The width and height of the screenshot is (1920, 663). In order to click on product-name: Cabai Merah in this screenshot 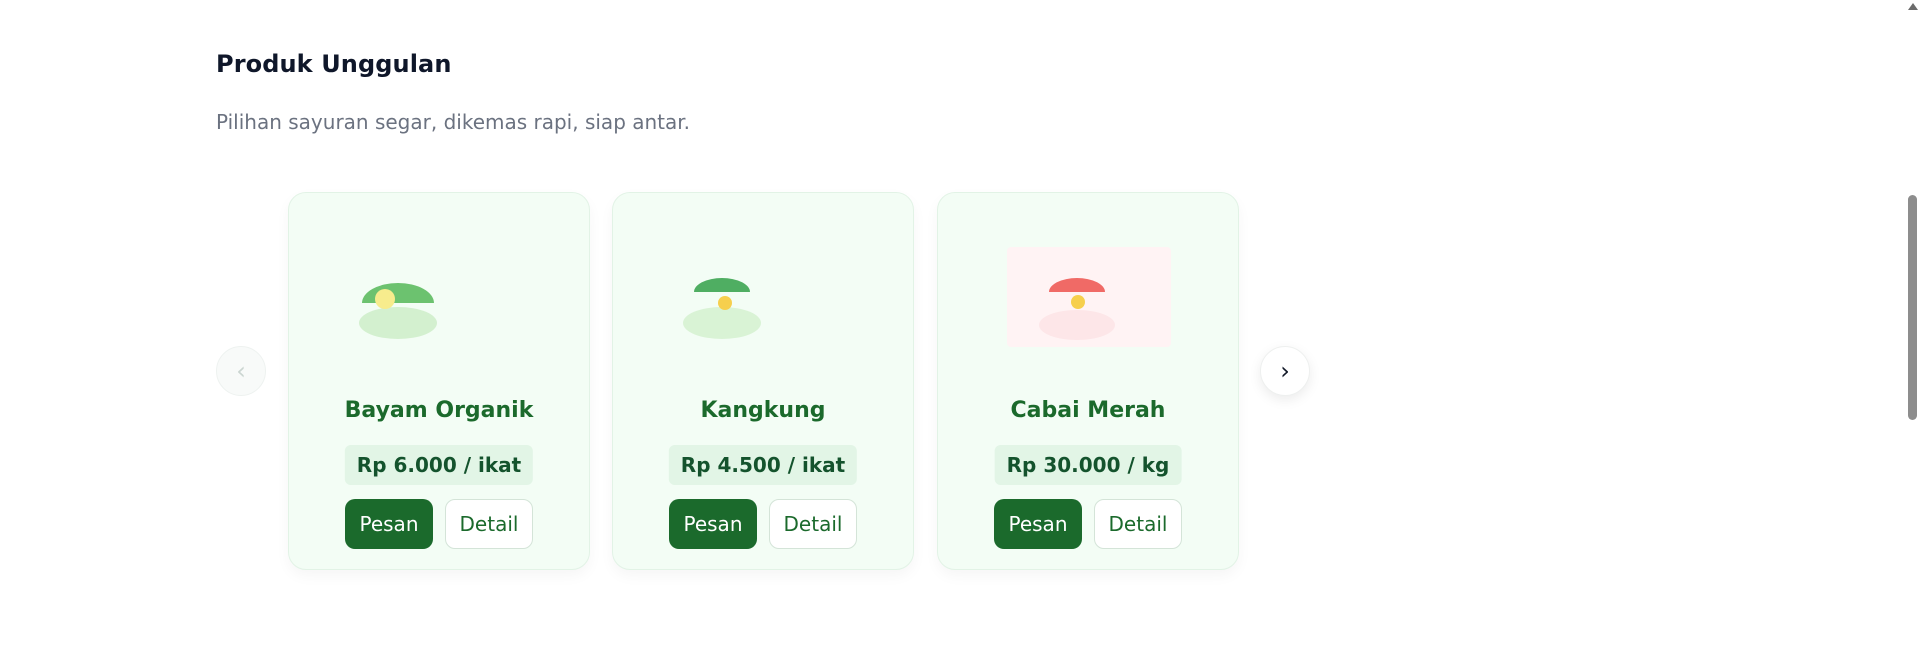, I will do `click(1088, 410)`.